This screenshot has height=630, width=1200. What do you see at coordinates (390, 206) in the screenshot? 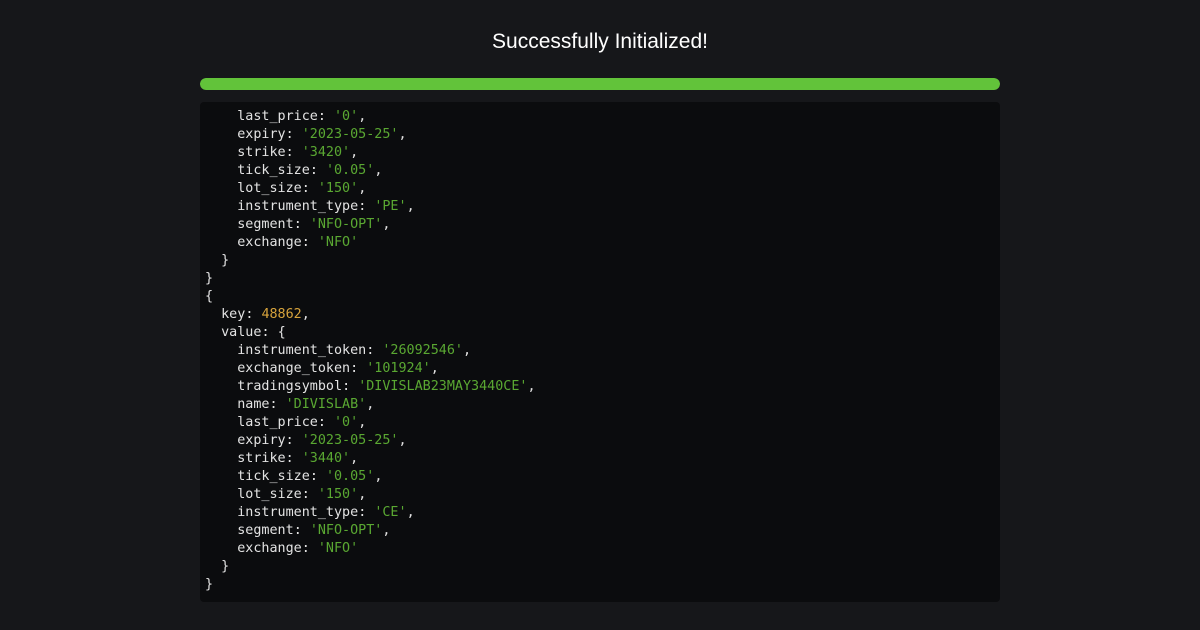
I see `console-line-value: 'PE'` at bounding box center [390, 206].